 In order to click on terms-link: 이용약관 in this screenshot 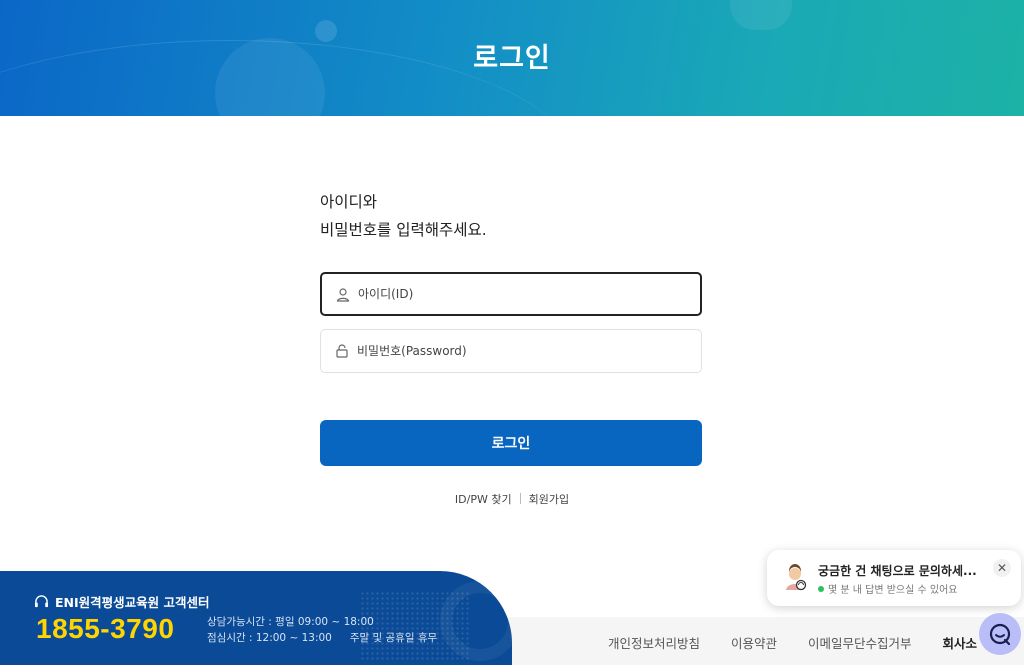, I will do `click(754, 643)`.